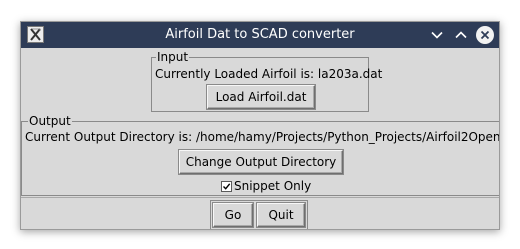  Describe the element at coordinates (50, 121) in the screenshot. I see `output-legend: Output` at that location.